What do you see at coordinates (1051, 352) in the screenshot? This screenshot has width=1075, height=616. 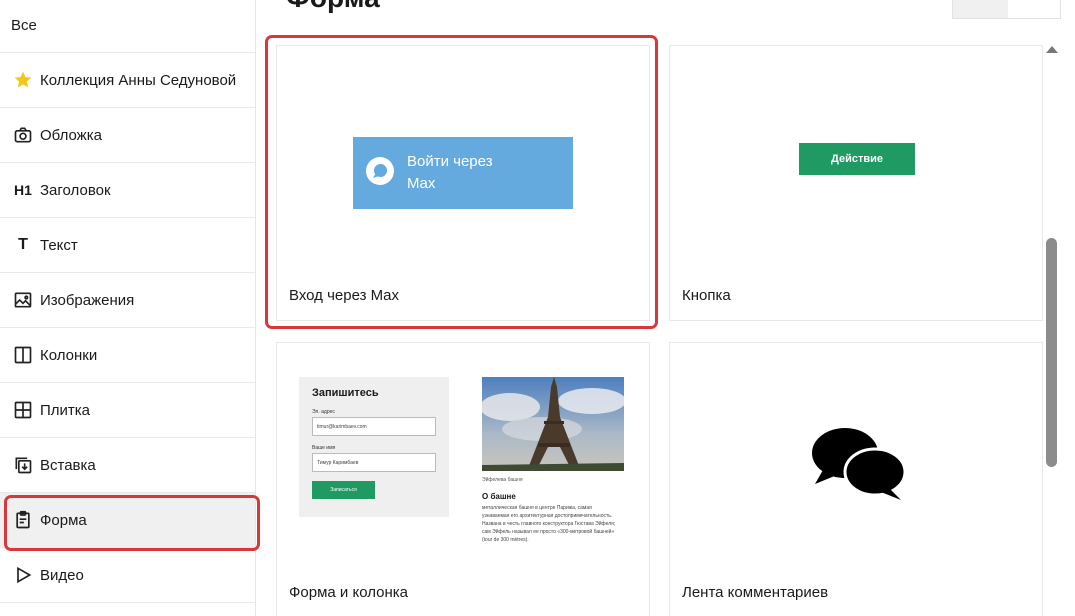 I see `scrollbar-thumb` at bounding box center [1051, 352].